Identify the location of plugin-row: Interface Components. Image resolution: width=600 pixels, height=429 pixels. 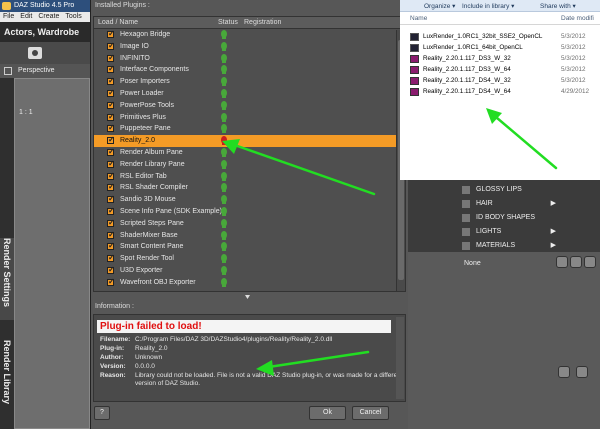
(249, 70).